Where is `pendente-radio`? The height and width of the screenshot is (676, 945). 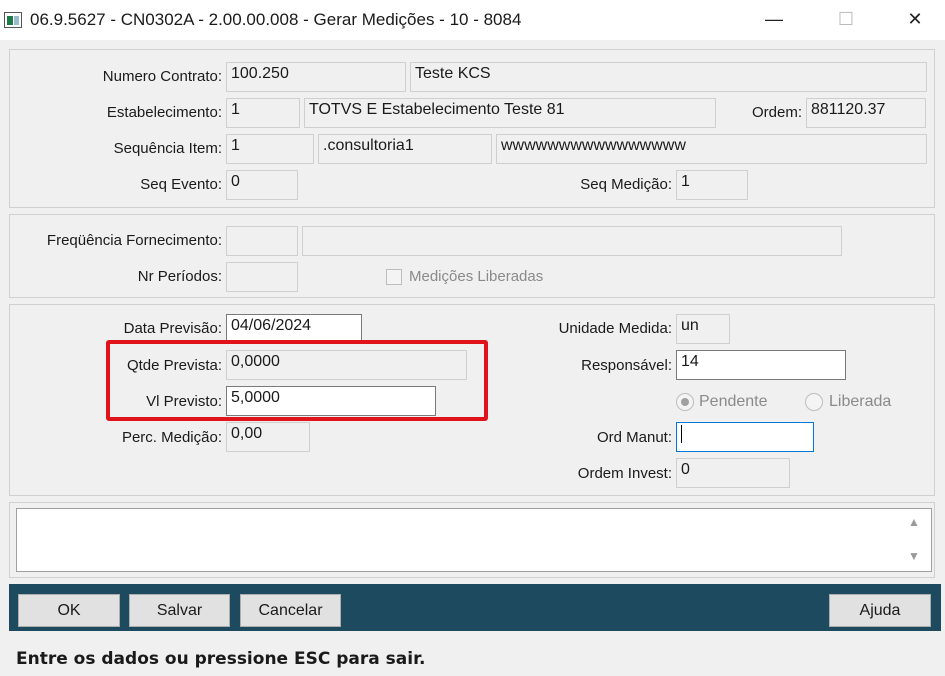 pendente-radio is located at coordinates (685, 402).